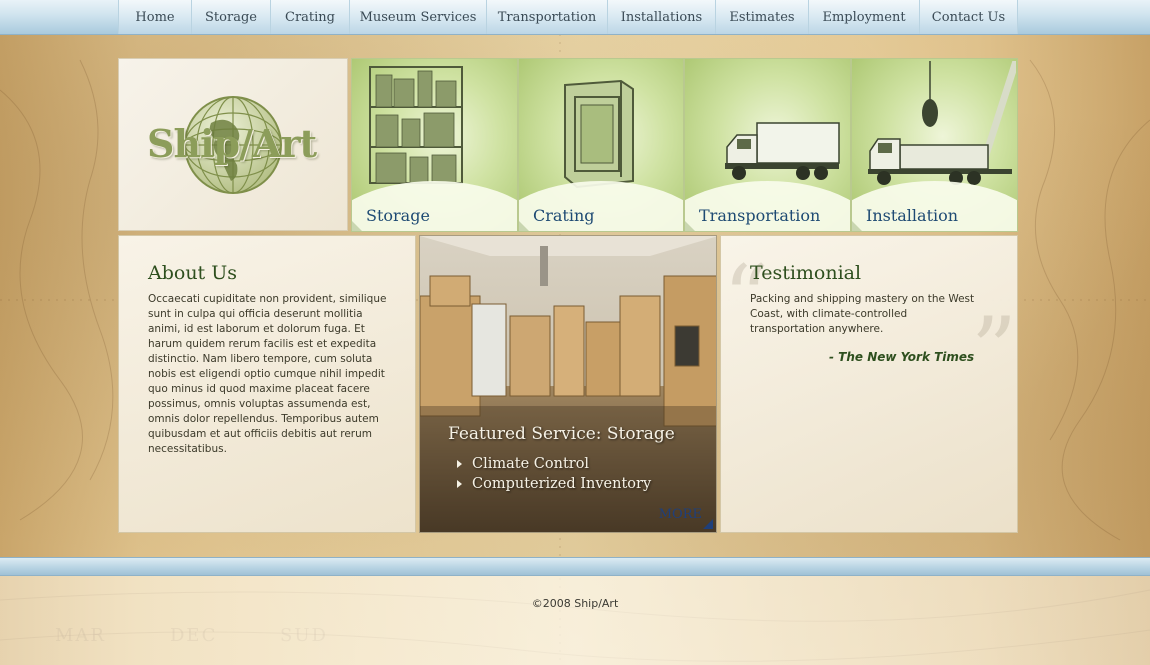 Image resolution: width=1150 pixels, height=665 pixels. Describe the element at coordinates (782, 151) in the screenshot. I see `truck-icon` at that location.